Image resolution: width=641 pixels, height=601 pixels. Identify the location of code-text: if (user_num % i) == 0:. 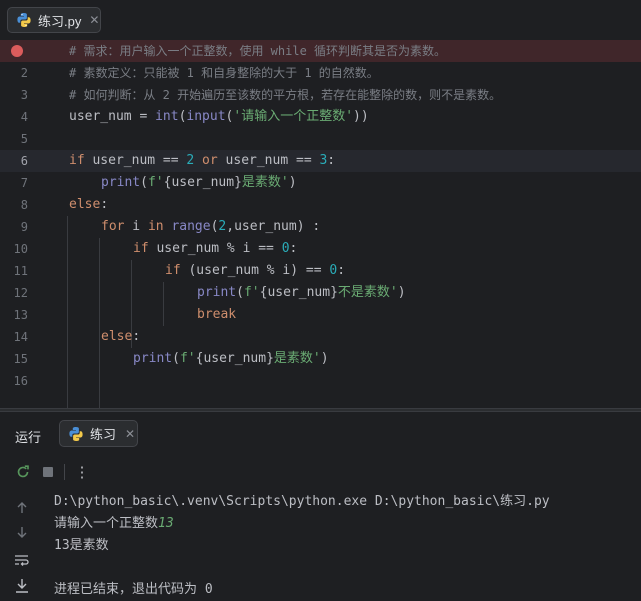
(255, 270).